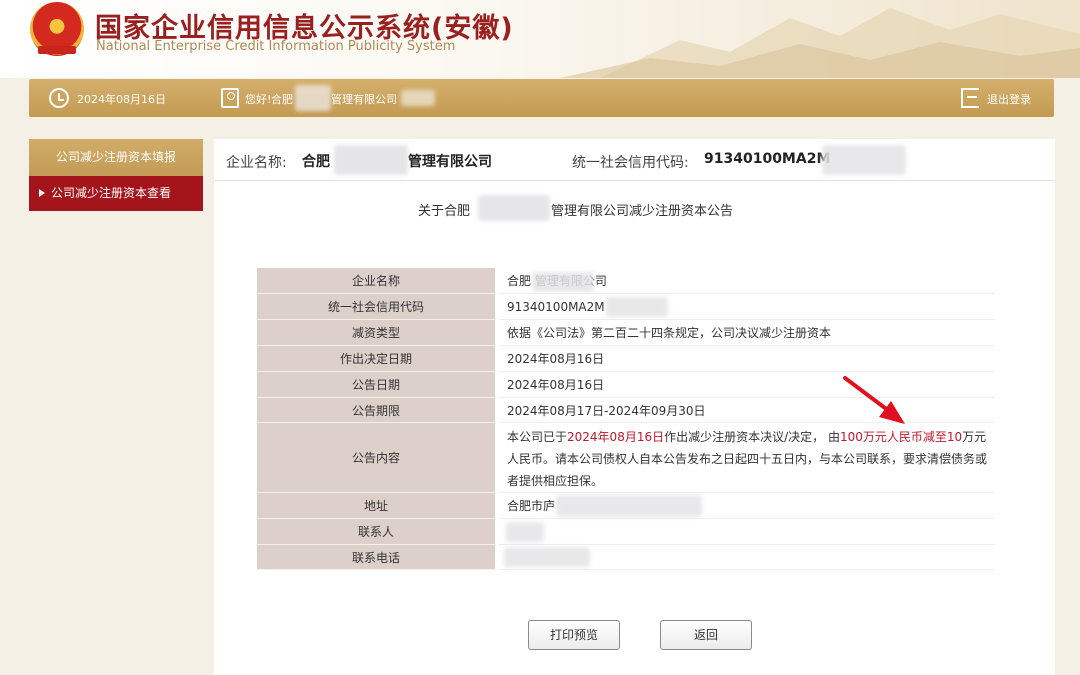 This screenshot has height=675, width=1080. I want to click on company-name-label: 企业名称:, so click(256, 163).